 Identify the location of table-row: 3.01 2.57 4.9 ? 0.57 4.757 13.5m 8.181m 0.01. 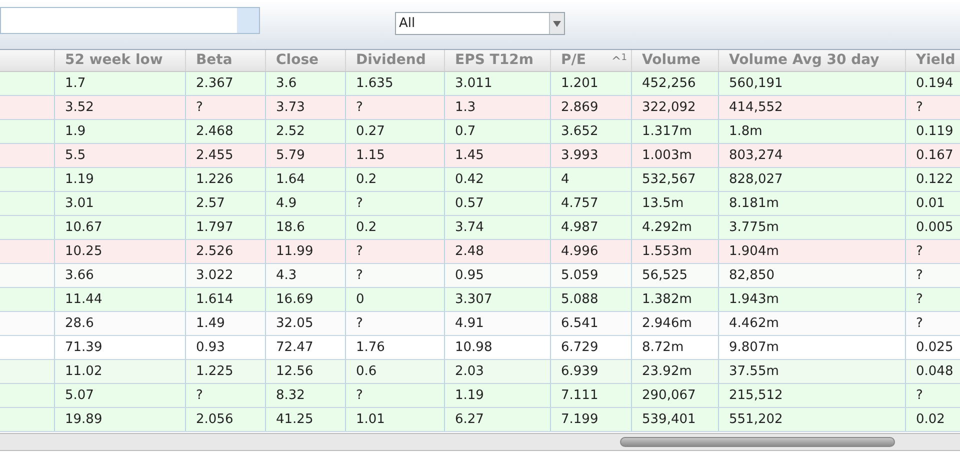
(480, 204).